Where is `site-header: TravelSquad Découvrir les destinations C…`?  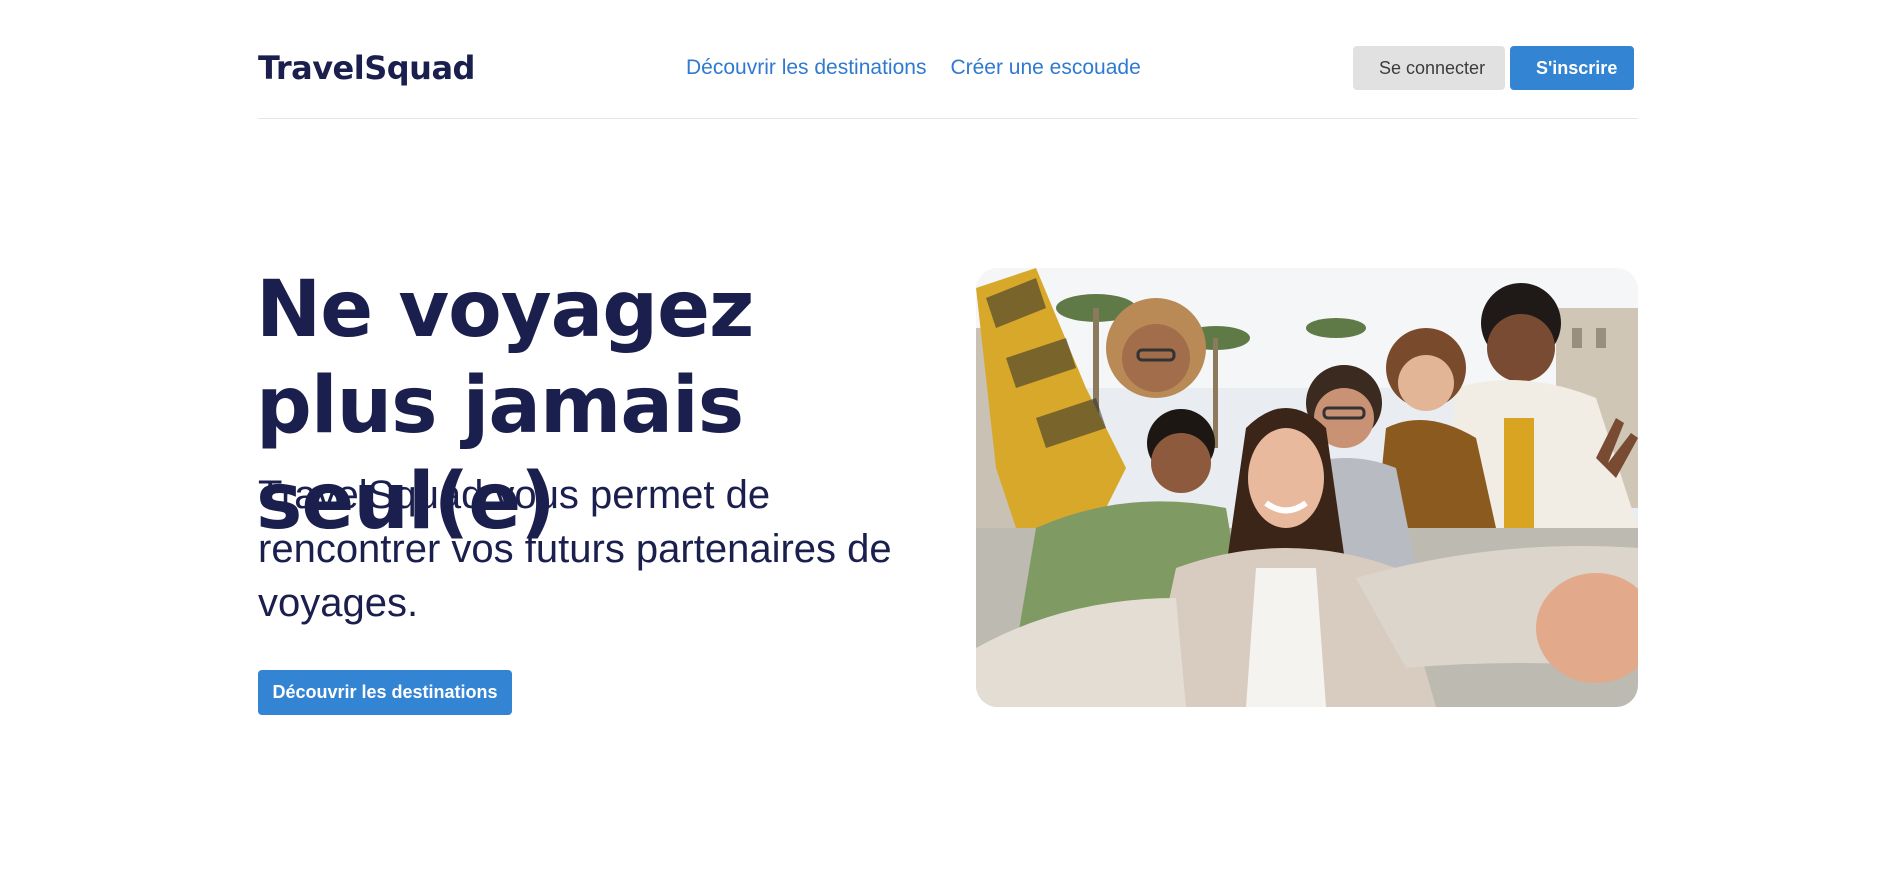
site-header: TravelSquad Découvrir les destinations C… is located at coordinates (948, 59).